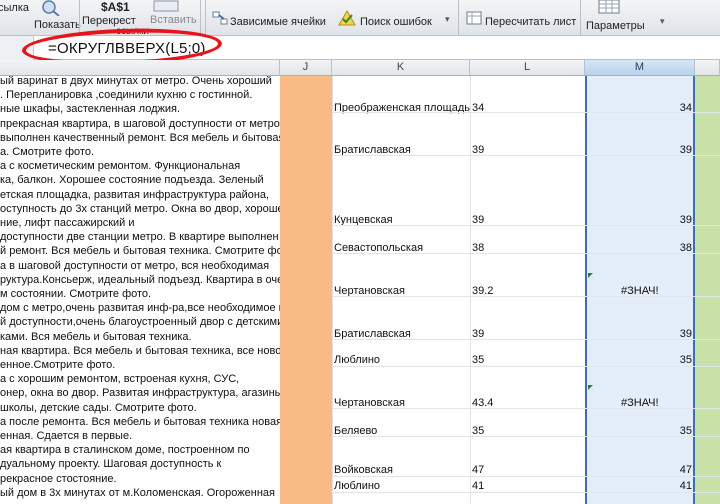  Describe the element at coordinates (707, 290) in the screenshot. I see `column-n-fill` at that location.